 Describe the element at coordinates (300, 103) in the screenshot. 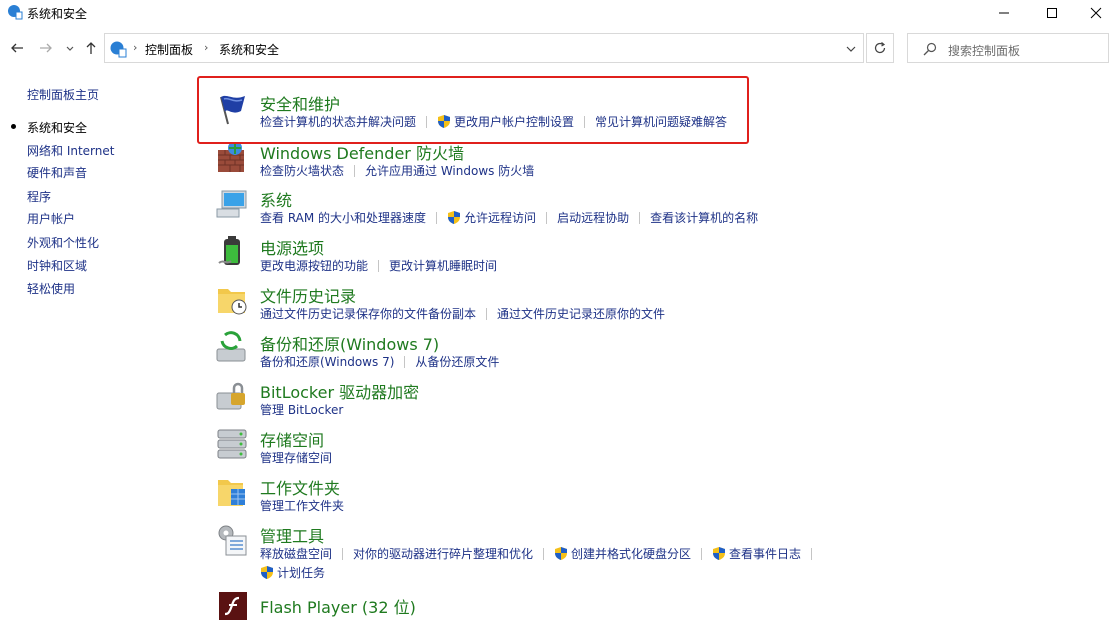

I see `category-title: 安全和维护` at that location.